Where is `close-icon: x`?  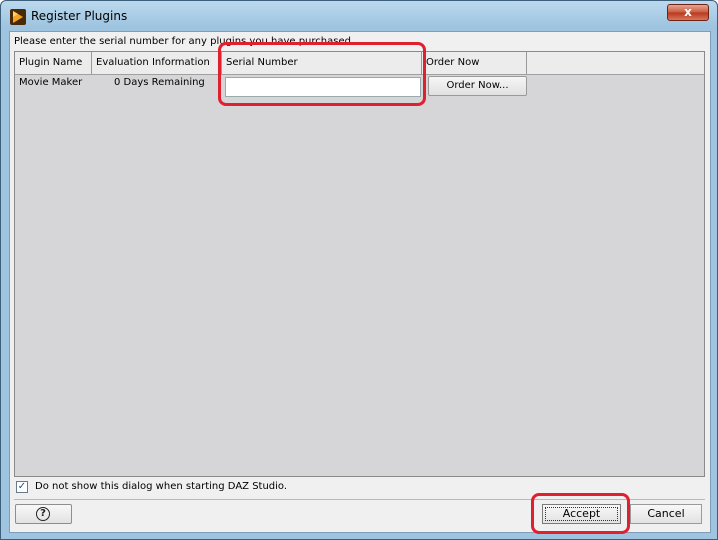 close-icon: x is located at coordinates (688, 12).